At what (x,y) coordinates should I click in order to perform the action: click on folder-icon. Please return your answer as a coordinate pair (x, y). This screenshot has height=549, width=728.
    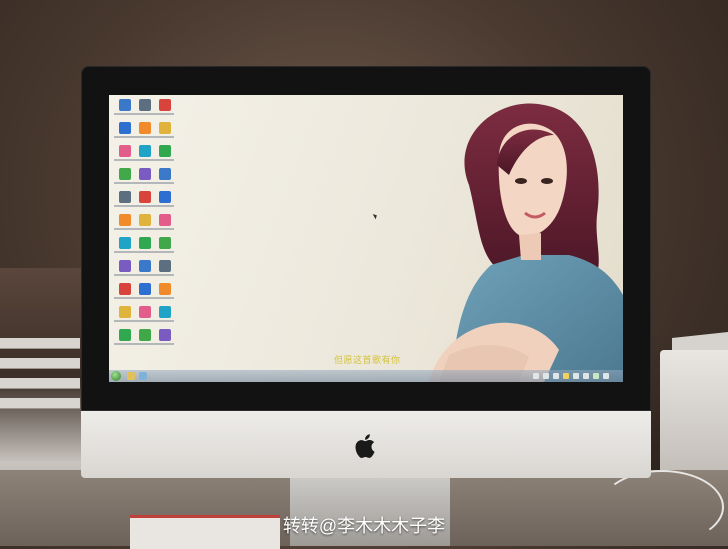
    Looking at the image, I should click on (131, 376).